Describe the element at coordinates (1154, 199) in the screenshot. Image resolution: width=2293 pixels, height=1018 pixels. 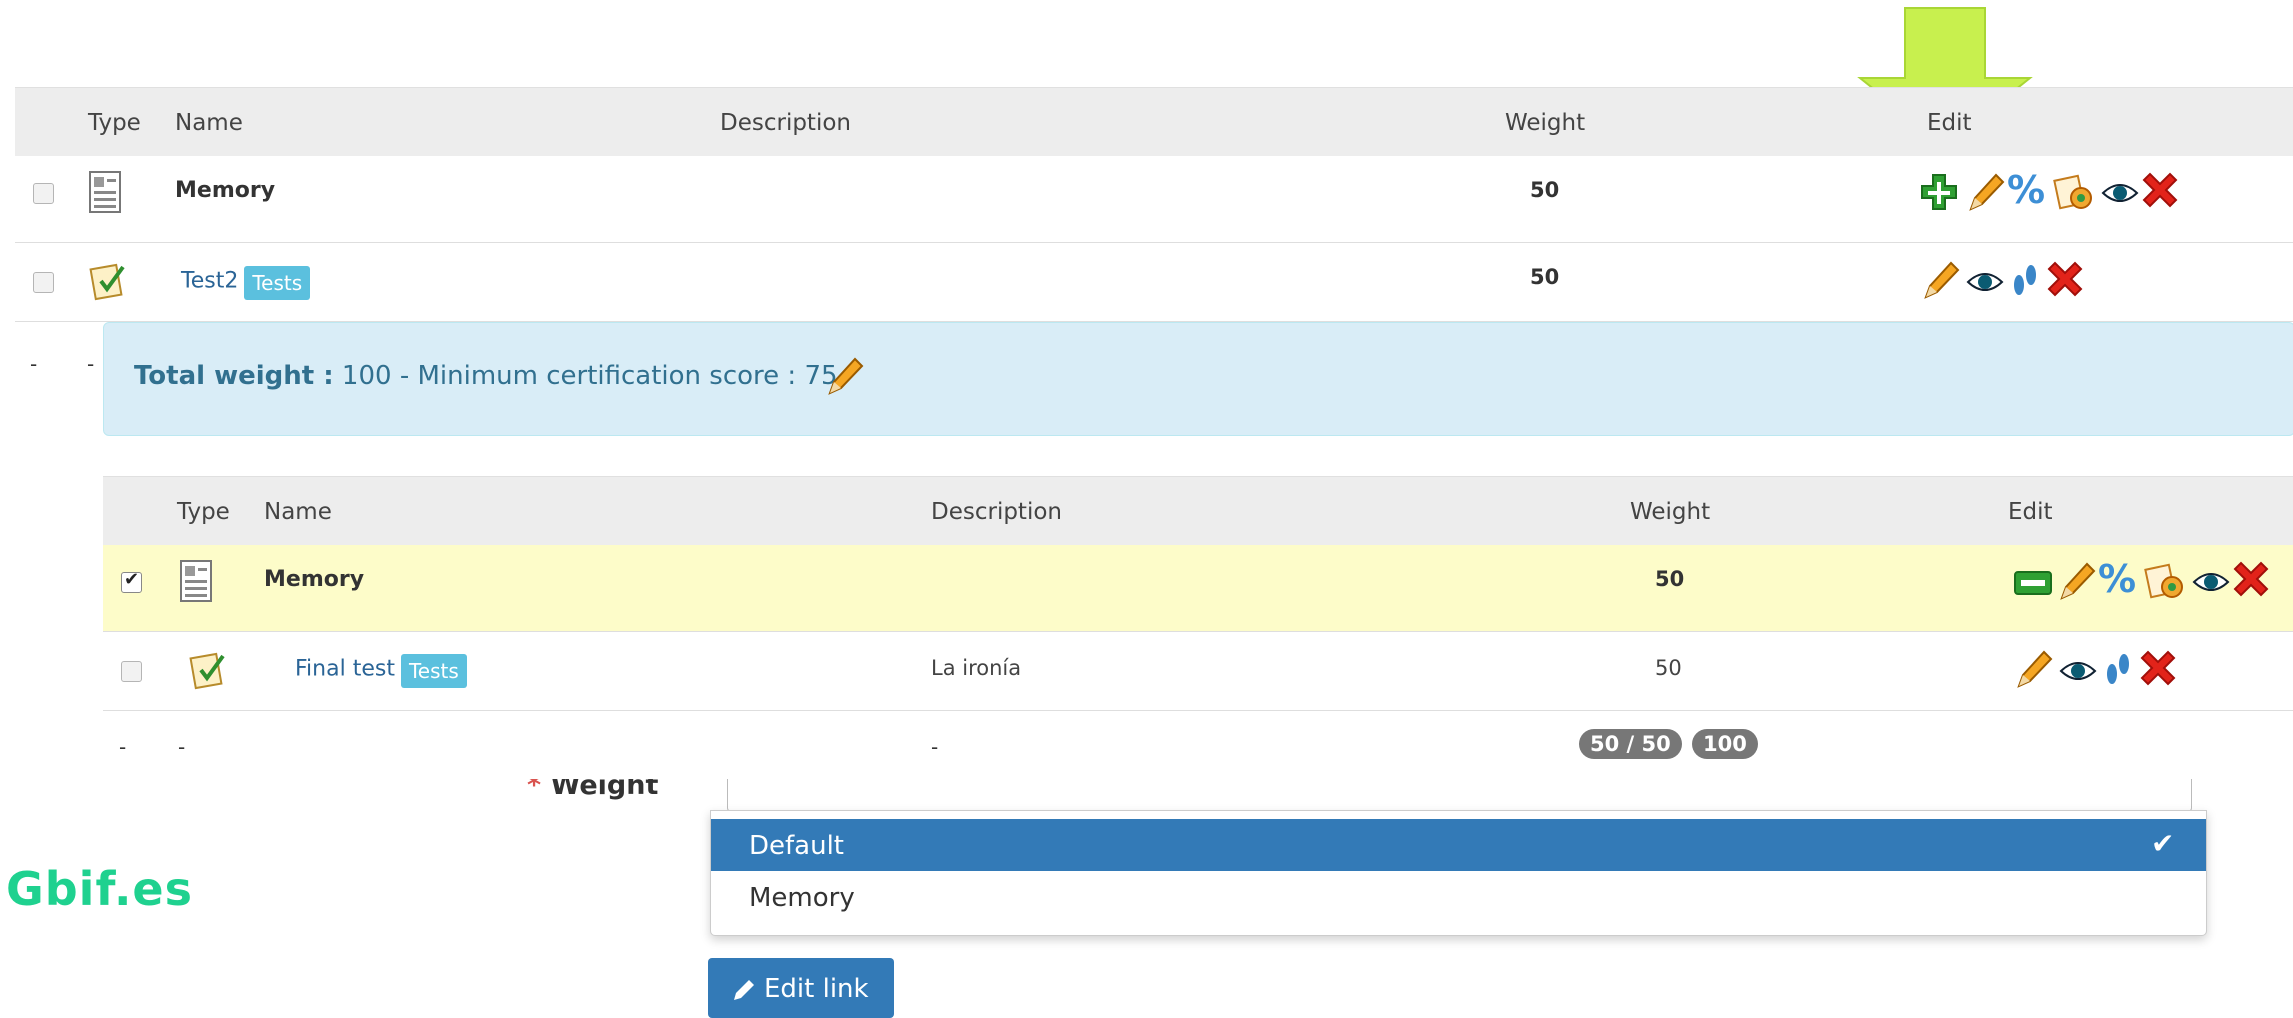
I see `table-row: Memory 50 %` at that location.